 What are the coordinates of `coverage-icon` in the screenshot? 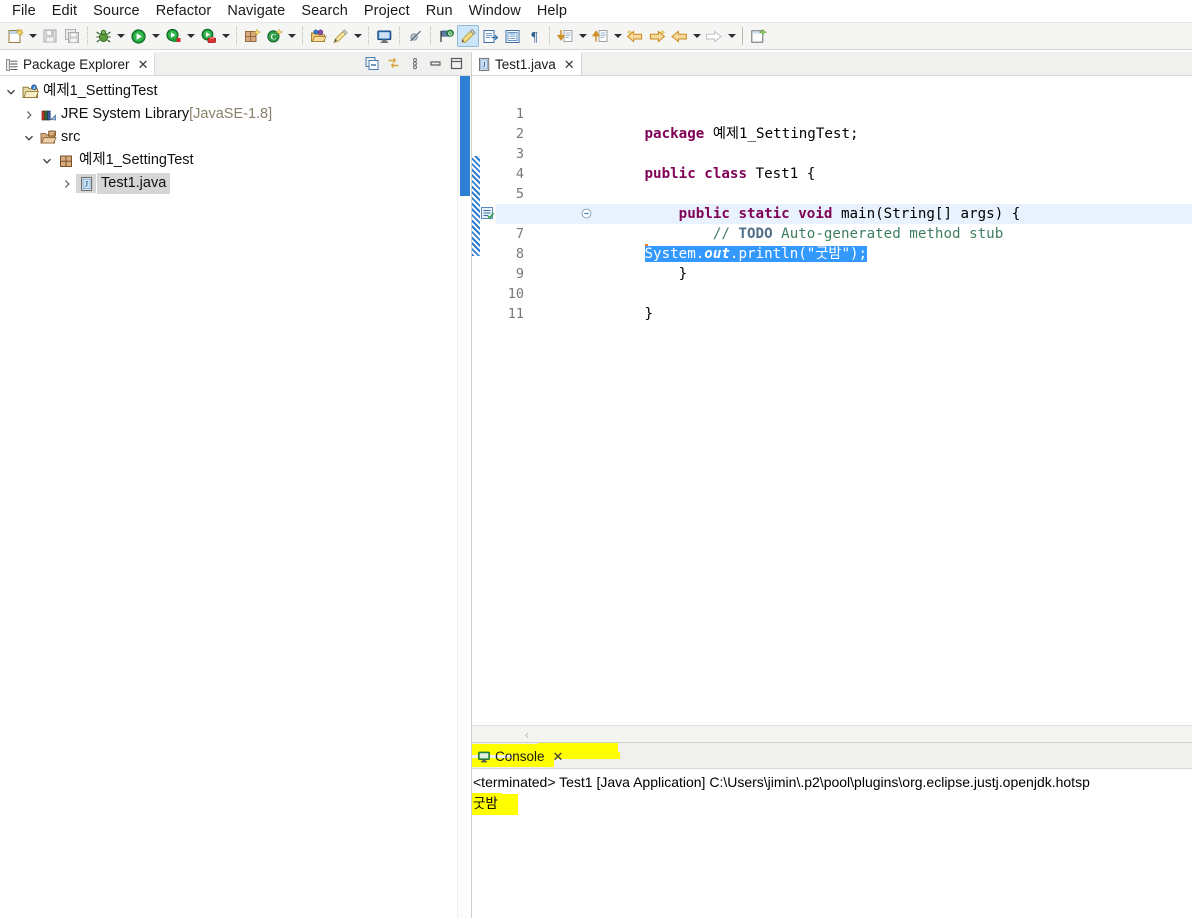 It's located at (172, 35).